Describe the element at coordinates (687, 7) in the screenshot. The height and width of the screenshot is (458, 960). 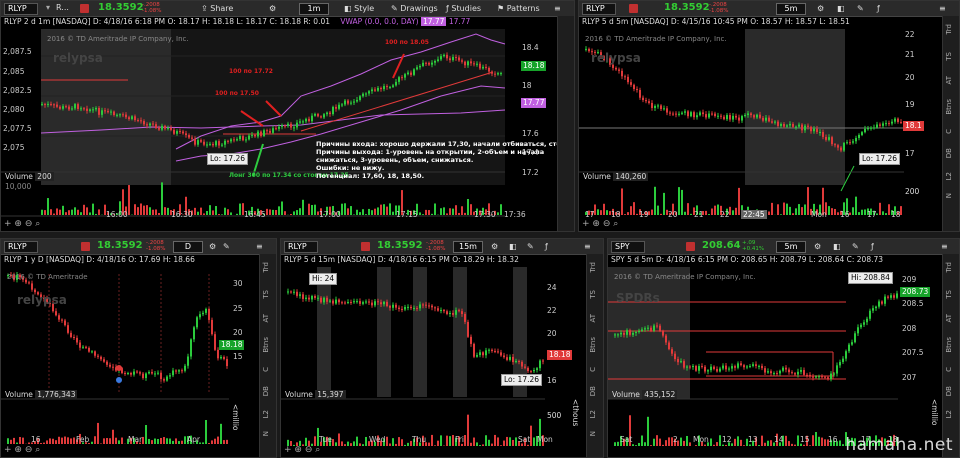
I see `last-price: 18.3592` at that location.